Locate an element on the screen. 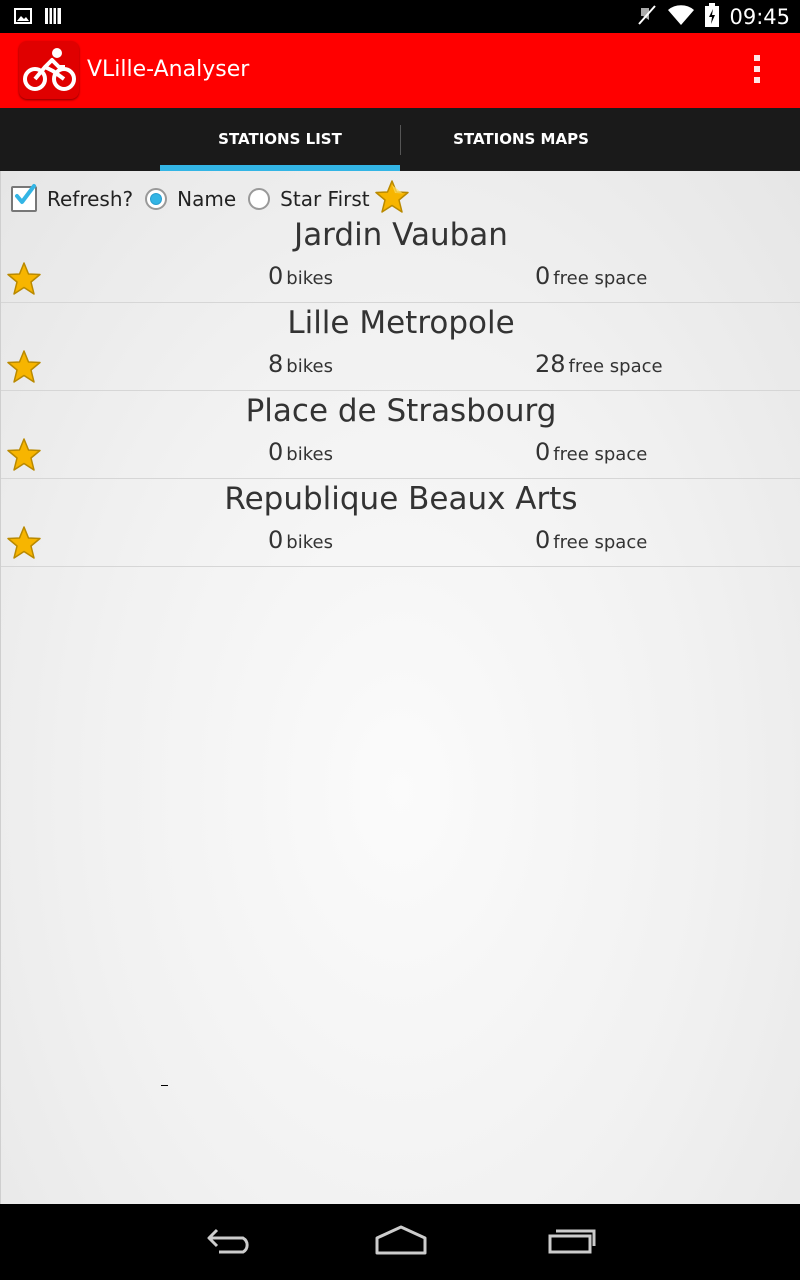 This screenshot has height=1280, width=800. sort-star-first-label: Star First is located at coordinates (325, 199).